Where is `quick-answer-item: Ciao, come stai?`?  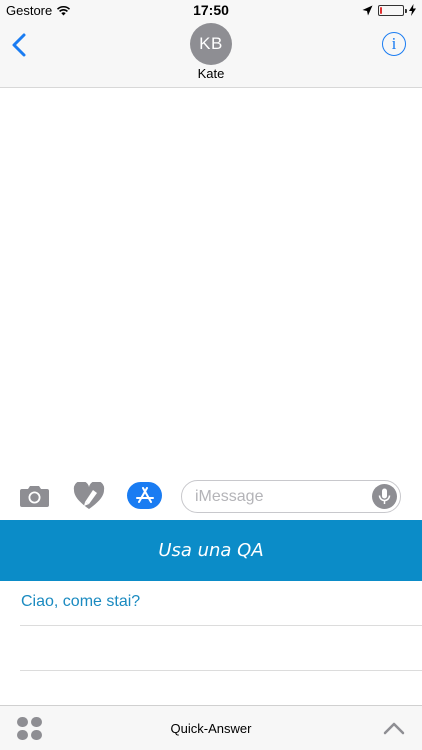
quick-answer-item: Ciao, come stai? is located at coordinates (221, 603).